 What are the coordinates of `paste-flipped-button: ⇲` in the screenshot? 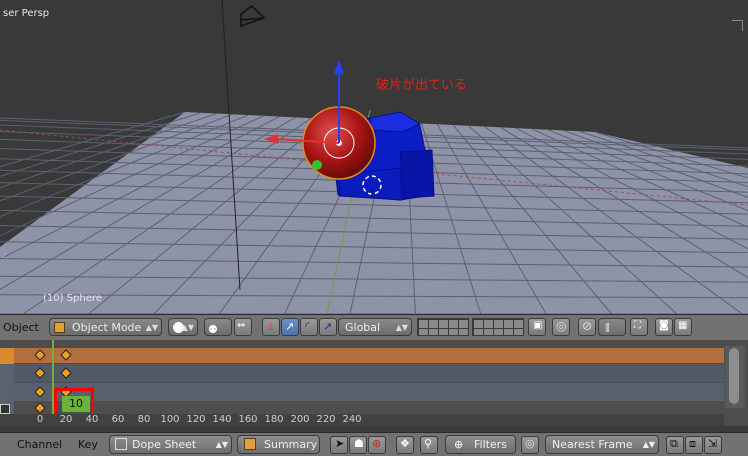 It's located at (713, 445).